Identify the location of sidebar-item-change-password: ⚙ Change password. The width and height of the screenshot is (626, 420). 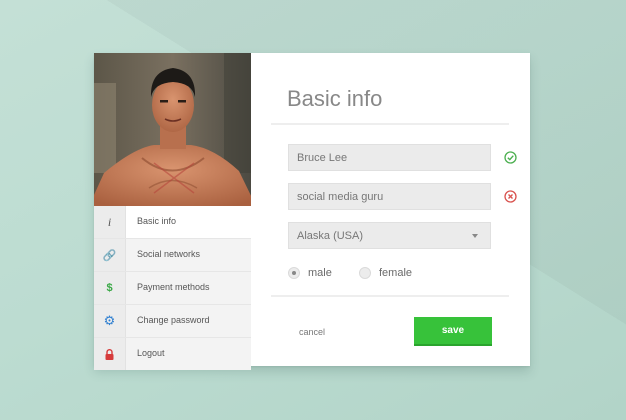
(172, 320).